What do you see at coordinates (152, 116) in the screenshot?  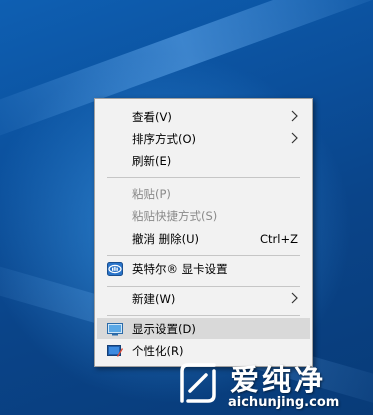 I see `menu-item-label: 查看(V)` at bounding box center [152, 116].